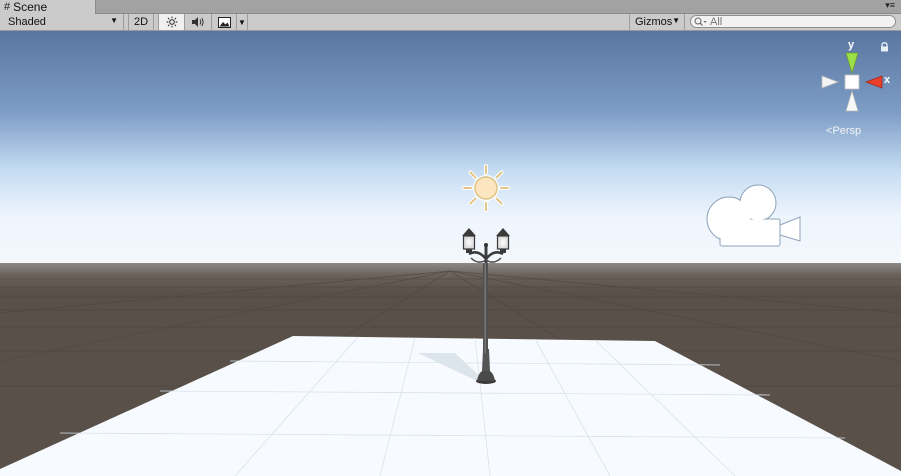 The width and height of the screenshot is (901, 476). I want to click on toggle-2d-button: 2D, so click(141, 22).